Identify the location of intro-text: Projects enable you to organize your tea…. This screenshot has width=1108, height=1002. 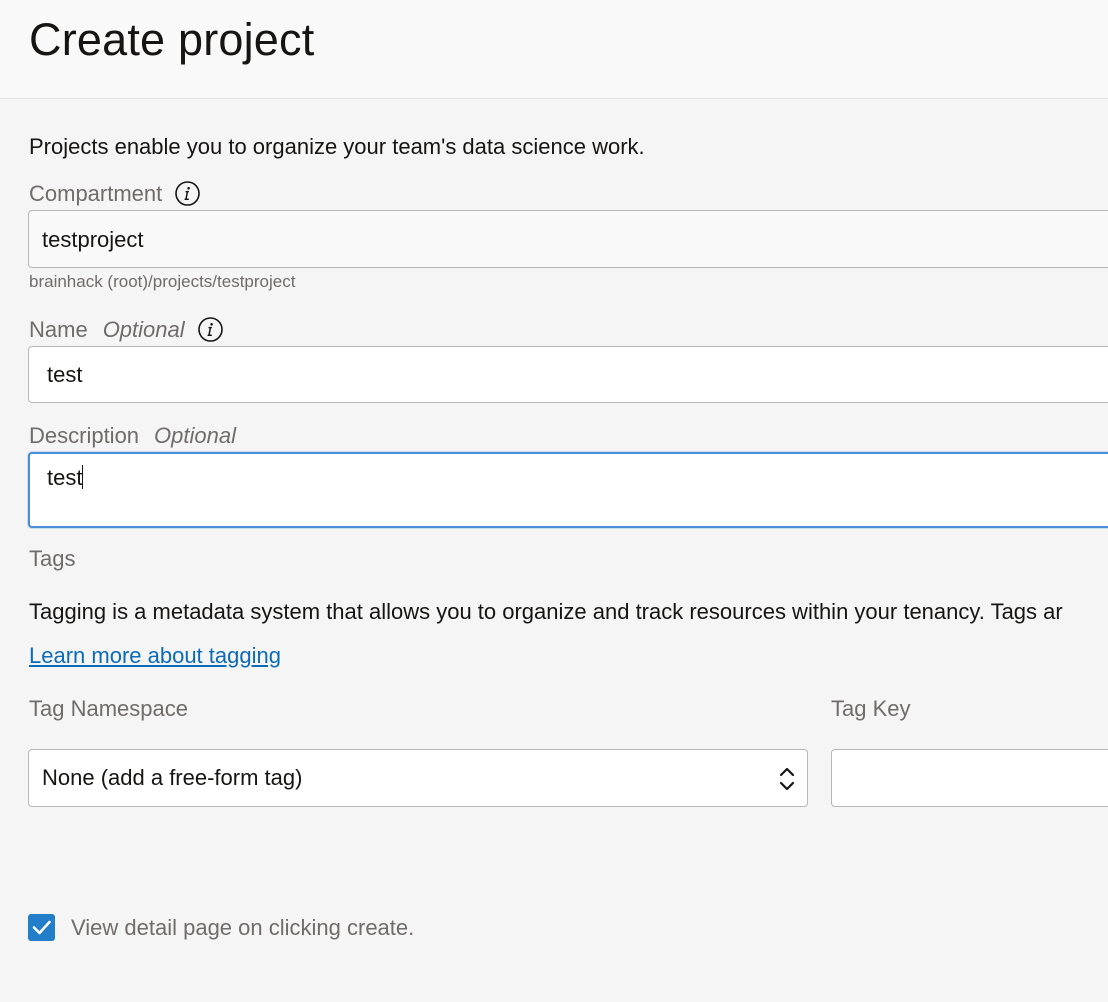
(337, 146).